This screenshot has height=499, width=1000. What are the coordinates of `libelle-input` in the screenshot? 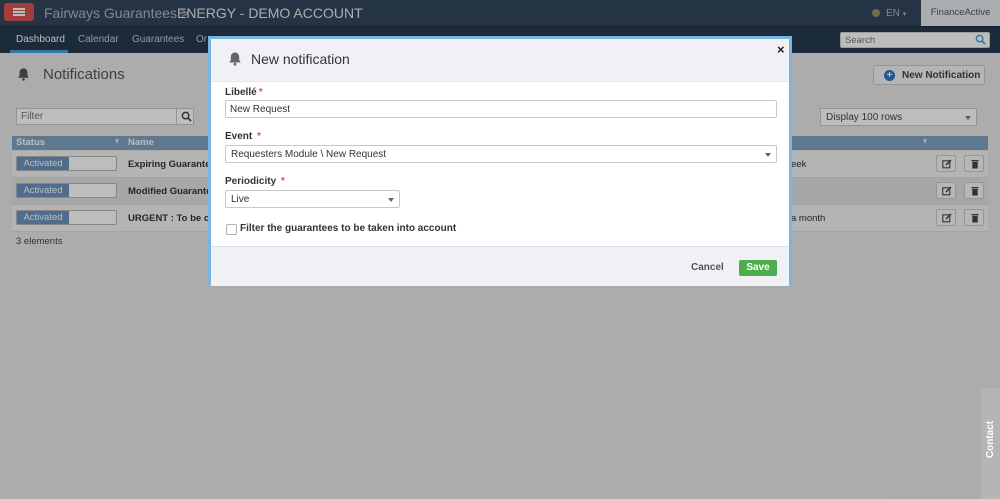 It's located at (500, 109).